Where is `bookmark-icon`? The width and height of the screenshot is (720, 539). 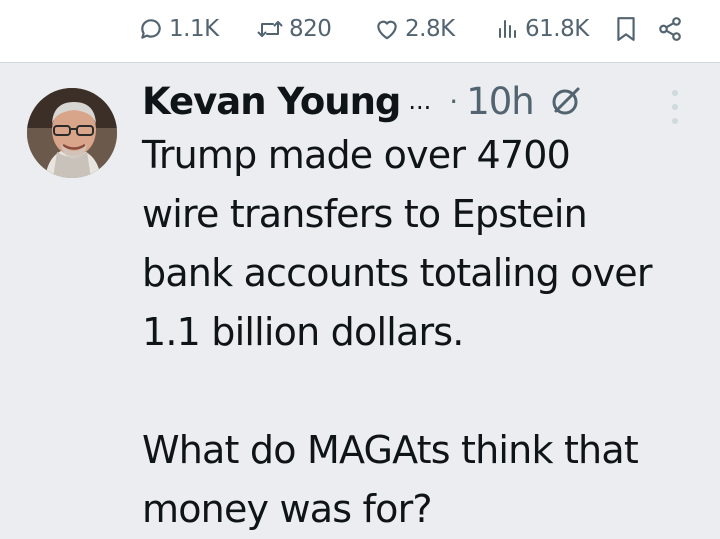
bookmark-icon is located at coordinates (626, 29).